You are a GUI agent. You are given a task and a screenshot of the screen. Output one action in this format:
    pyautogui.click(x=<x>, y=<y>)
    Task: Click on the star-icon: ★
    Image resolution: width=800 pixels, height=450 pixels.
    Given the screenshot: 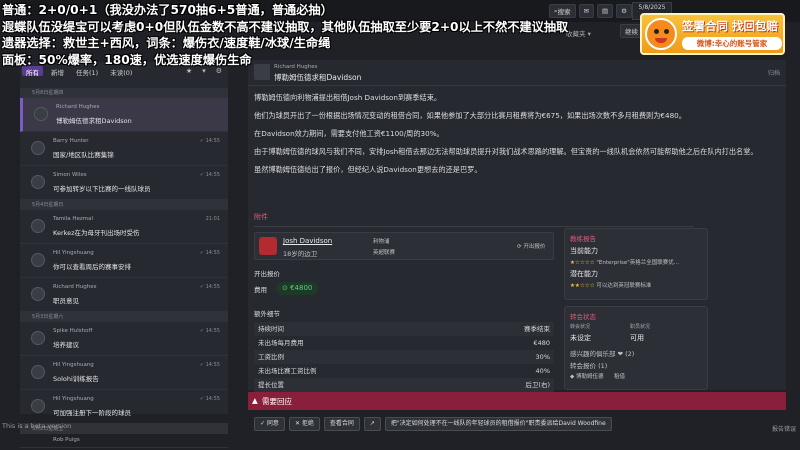 What is the action you would take?
    pyautogui.click(x=189, y=71)
    